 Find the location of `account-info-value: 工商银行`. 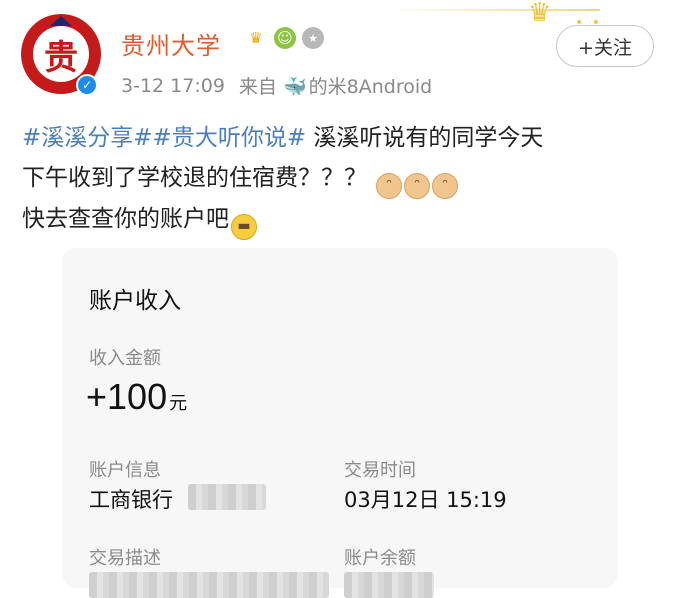

account-info-value: 工商银行 is located at coordinates (131, 500).